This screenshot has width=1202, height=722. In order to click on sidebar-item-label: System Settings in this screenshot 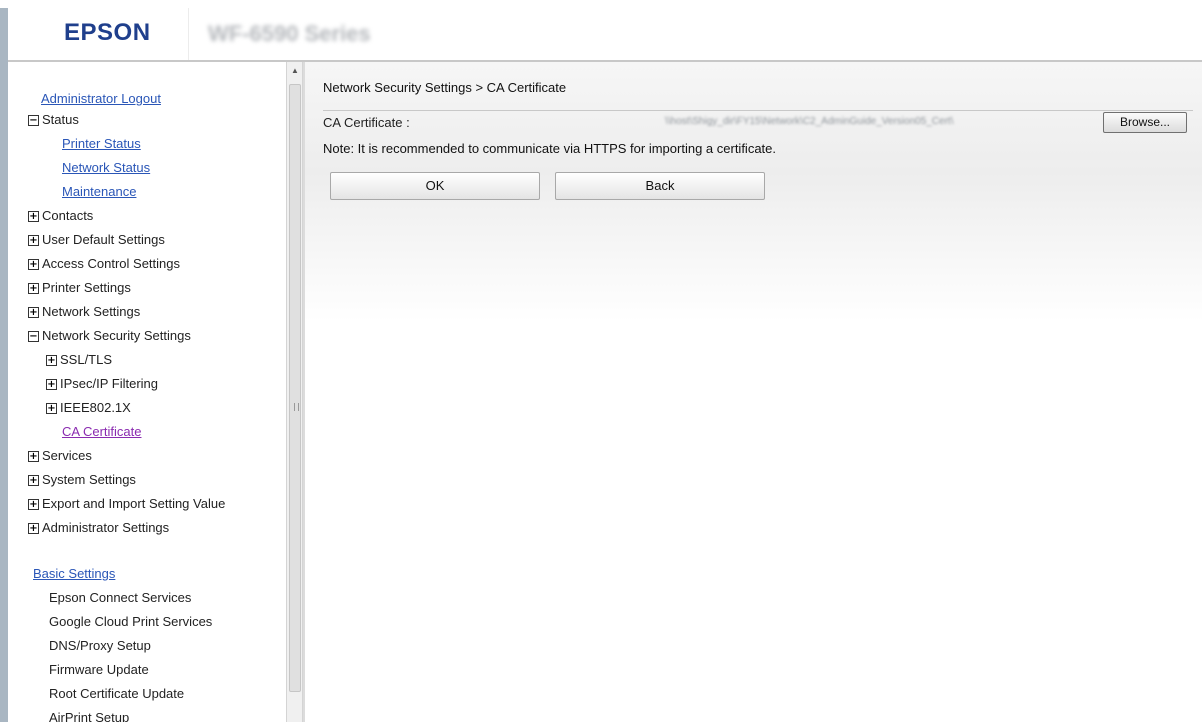, I will do `click(89, 479)`.